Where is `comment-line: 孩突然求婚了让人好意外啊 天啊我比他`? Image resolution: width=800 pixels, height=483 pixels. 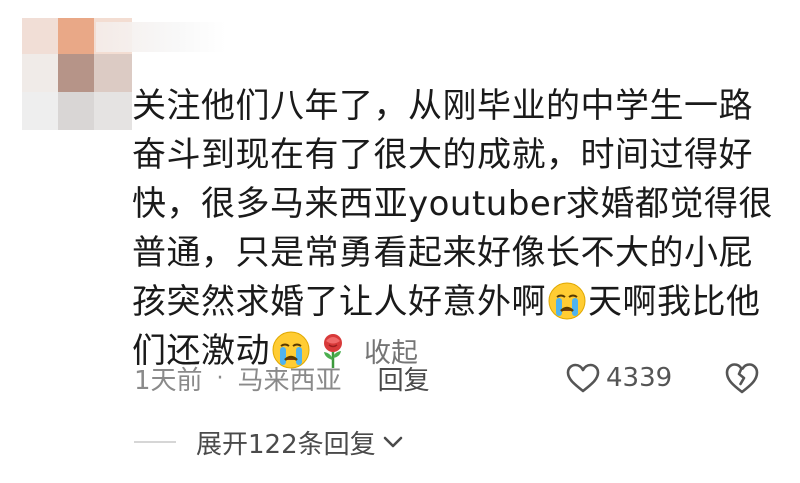 comment-line: 孩突然求婚了让人好意外啊 天啊我比他 is located at coordinates (446, 302).